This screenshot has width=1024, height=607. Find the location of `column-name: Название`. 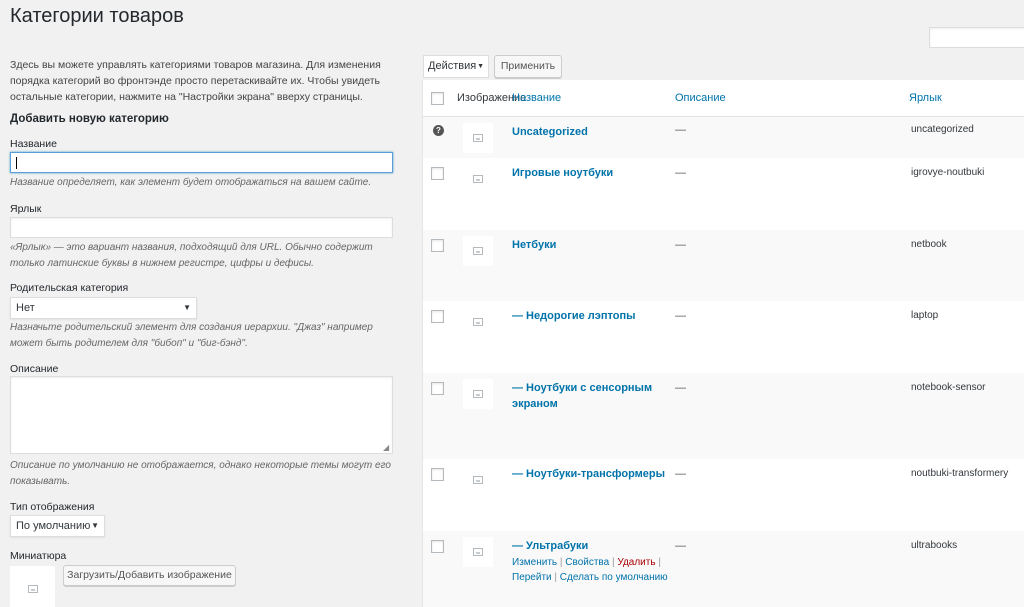

column-name: Название is located at coordinates (536, 98).